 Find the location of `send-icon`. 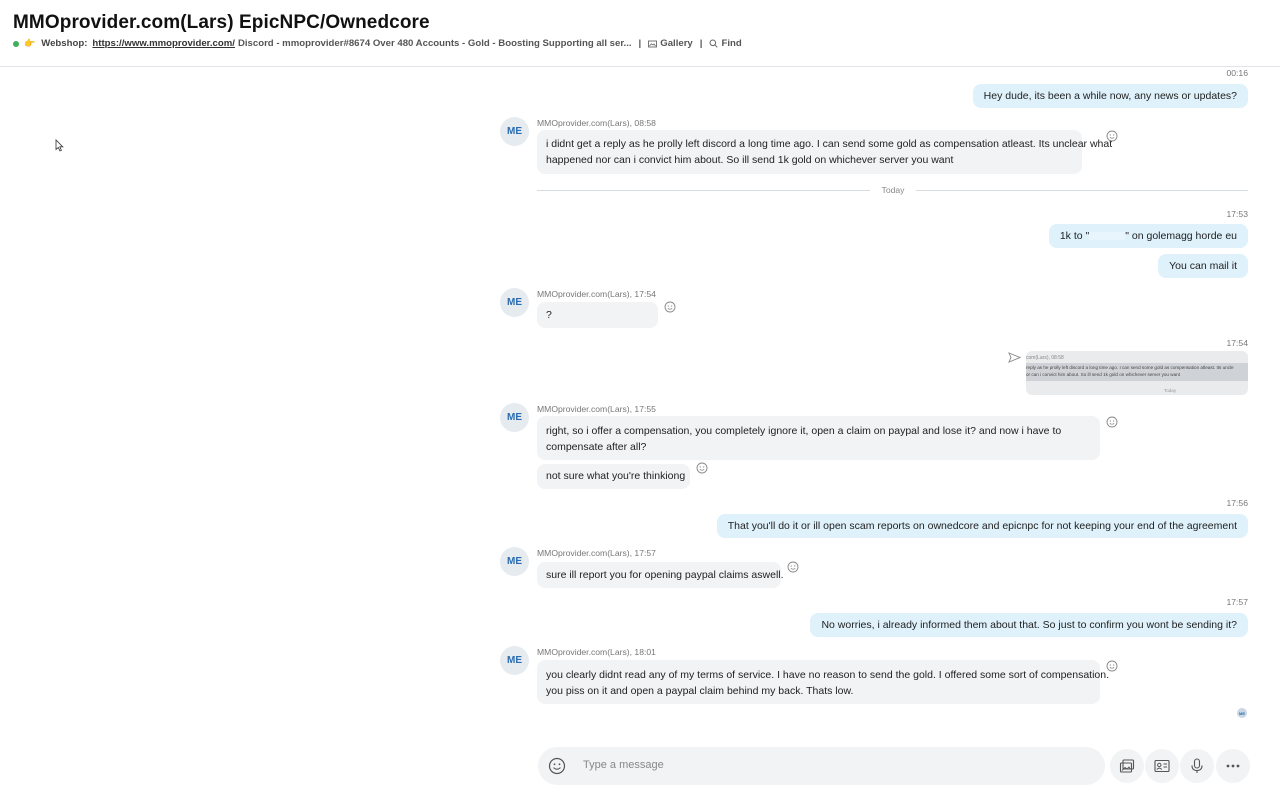

send-icon is located at coordinates (1014, 357).